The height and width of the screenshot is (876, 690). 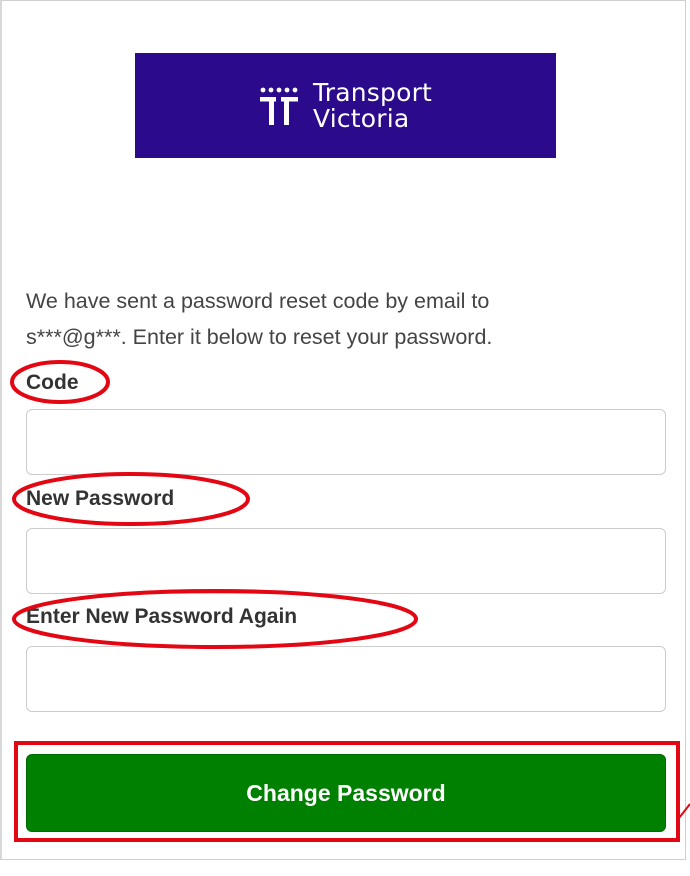 I want to click on confirm-password-input, so click(x=346, y=679).